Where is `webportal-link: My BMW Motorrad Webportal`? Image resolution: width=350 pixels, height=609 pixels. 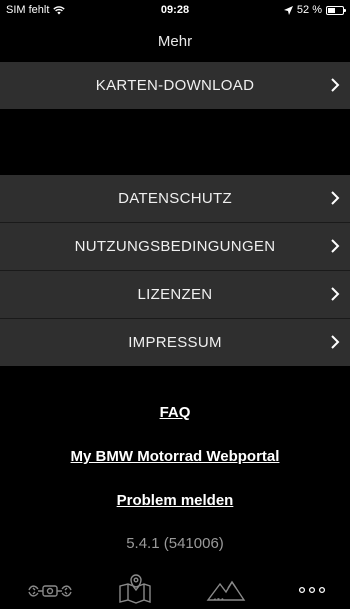
webportal-link: My BMW Motorrad Webportal is located at coordinates (175, 456).